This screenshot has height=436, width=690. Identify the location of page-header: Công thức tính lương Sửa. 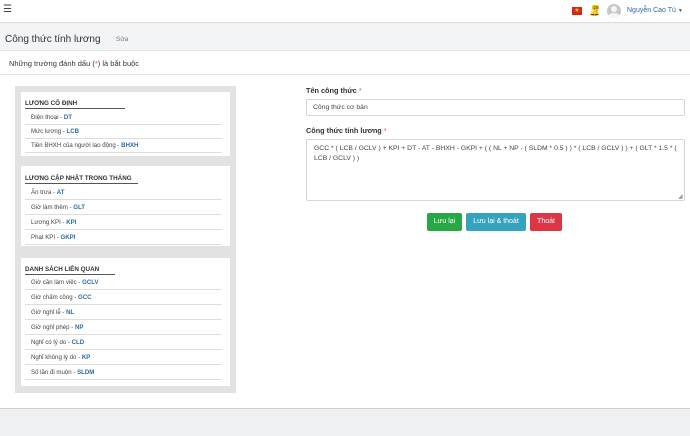
(345, 37).